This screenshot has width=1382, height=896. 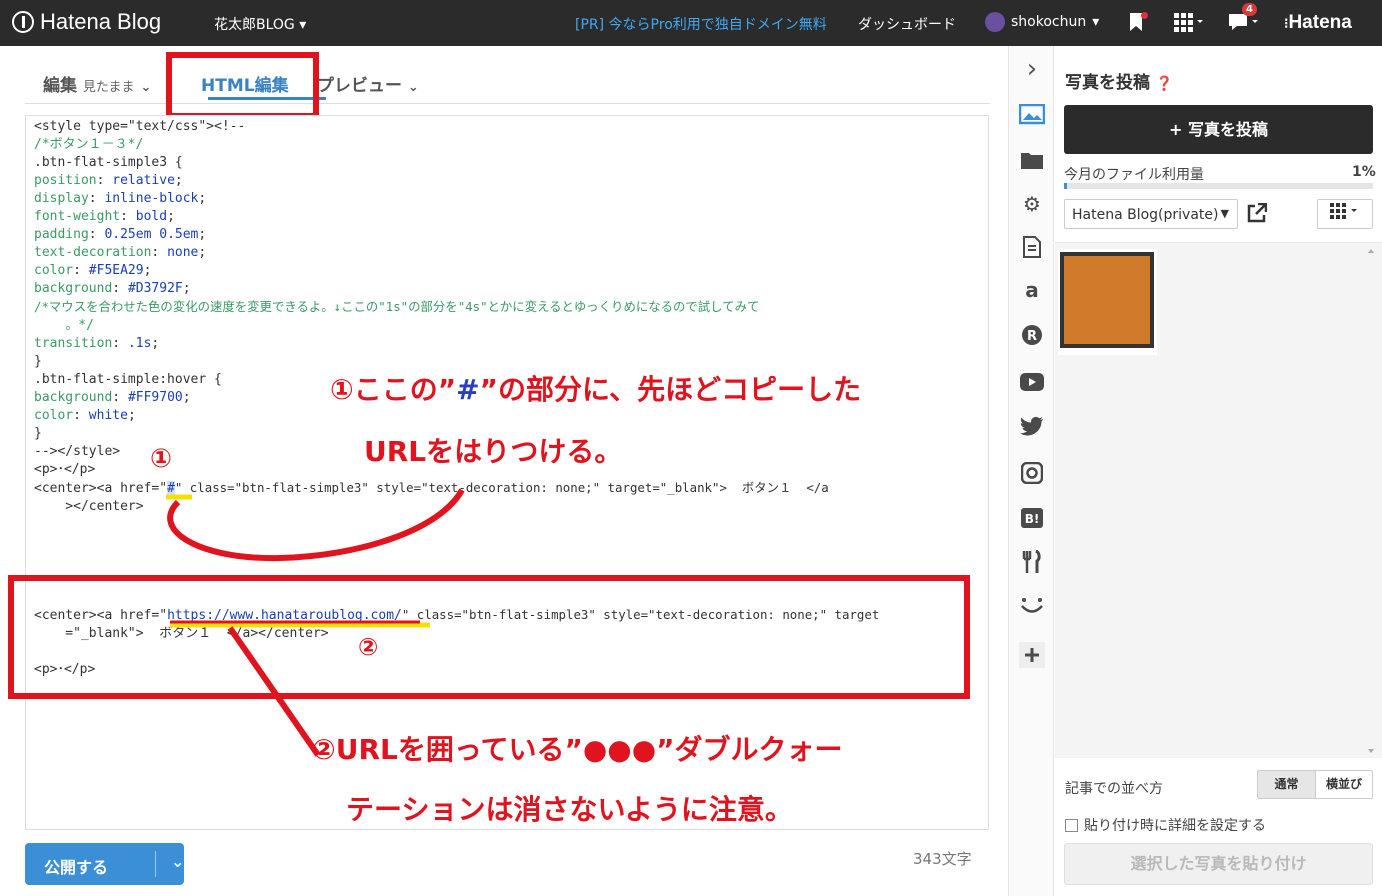 What do you see at coordinates (1345, 214) in the screenshot?
I see `view-grid-button` at bounding box center [1345, 214].